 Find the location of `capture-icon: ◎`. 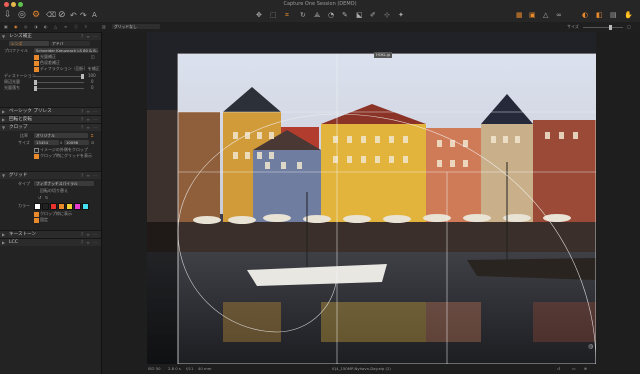

capture-icon: ◎ is located at coordinates (22, 15).